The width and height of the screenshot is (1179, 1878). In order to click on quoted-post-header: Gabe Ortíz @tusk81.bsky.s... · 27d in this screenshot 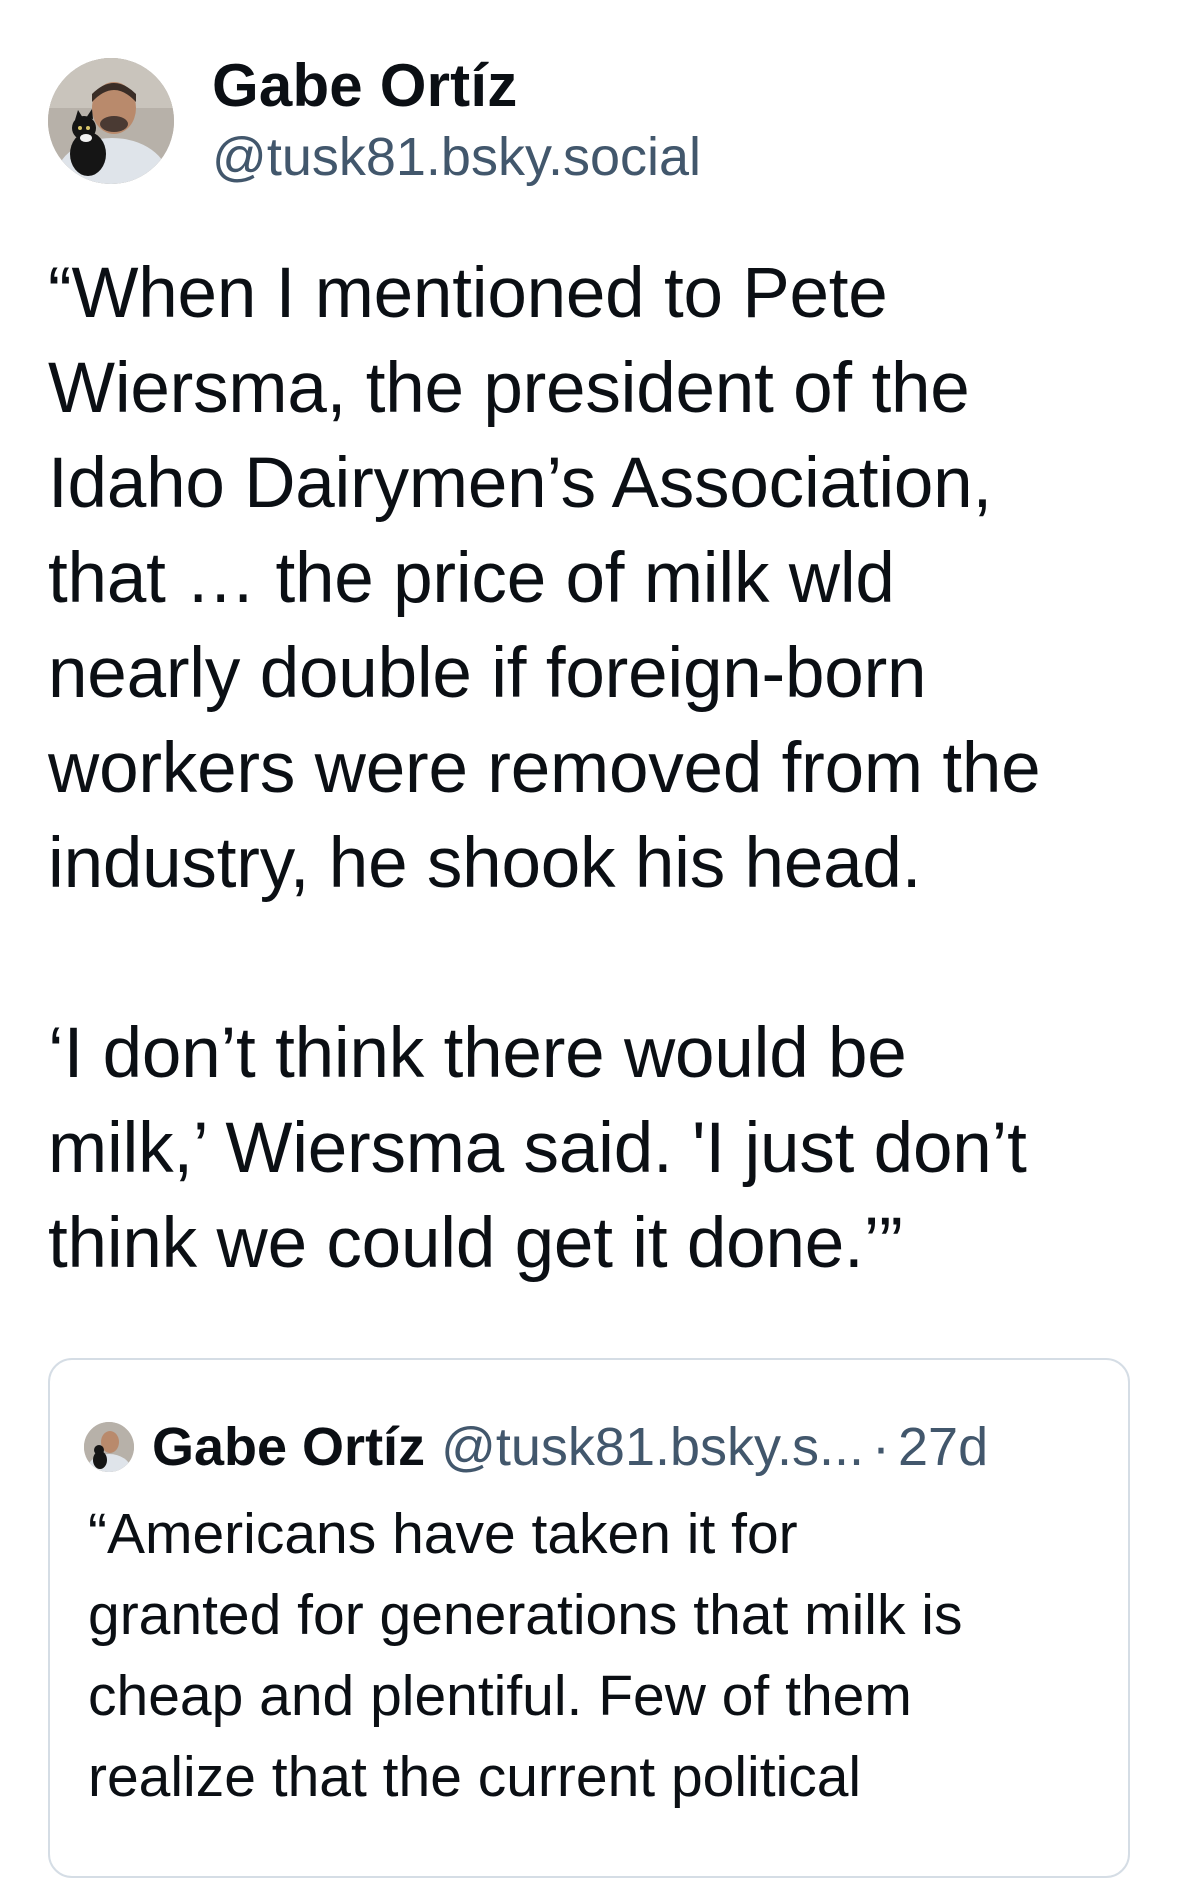, I will do `click(591, 1447)`.